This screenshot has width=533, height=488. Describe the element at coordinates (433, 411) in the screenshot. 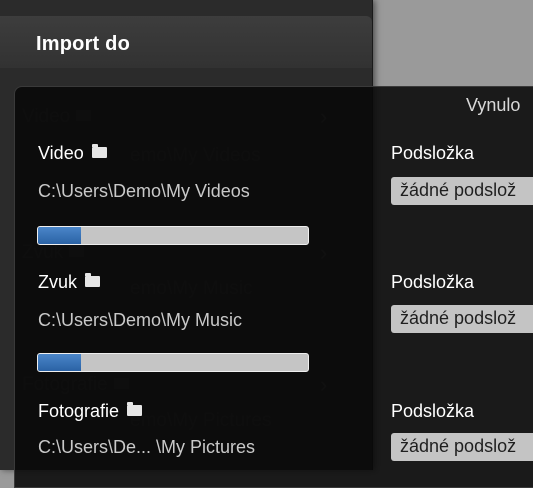

I see `photo-subfolder-label: Podsložka` at that location.